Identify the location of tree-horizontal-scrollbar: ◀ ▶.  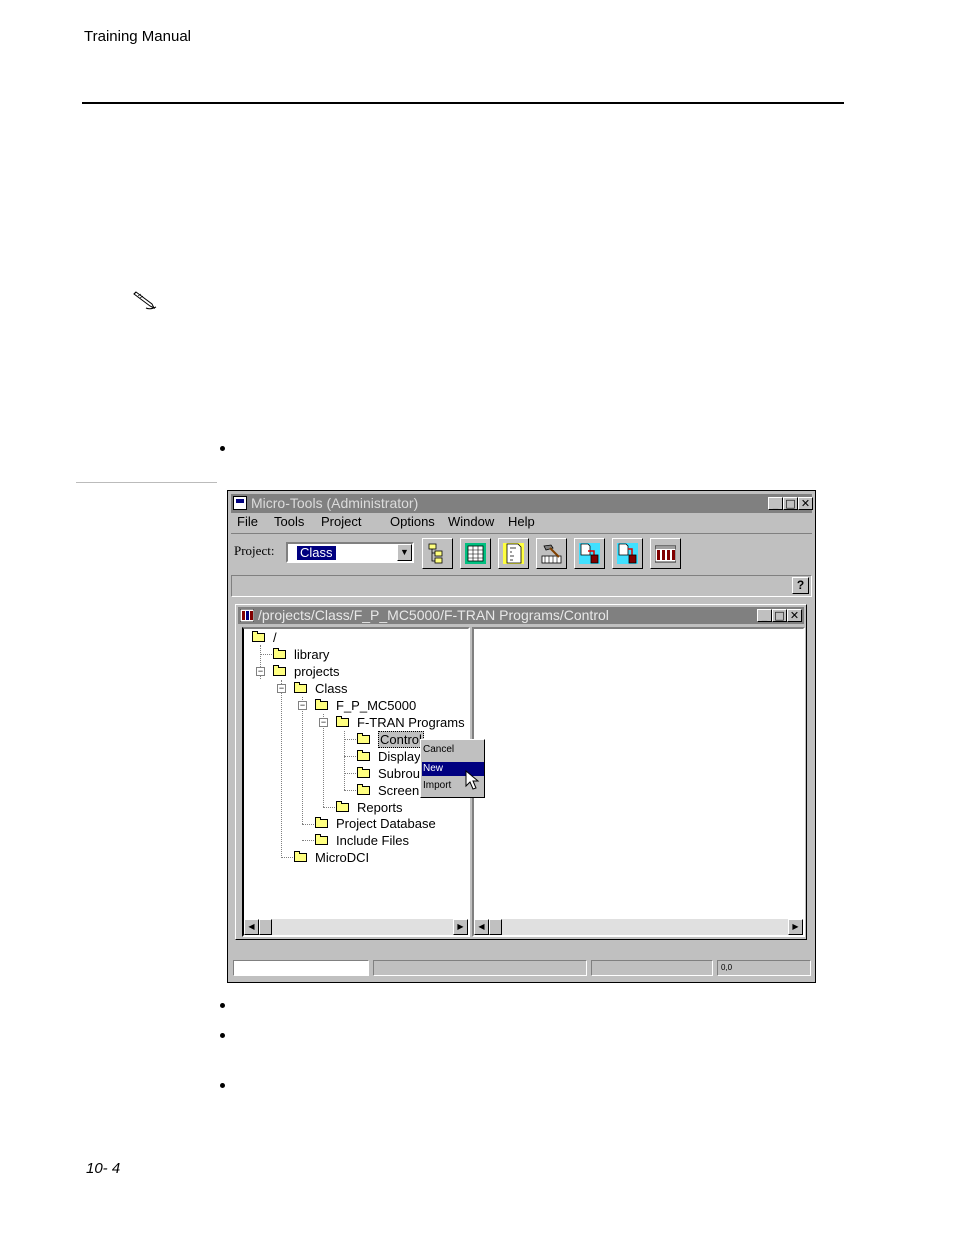
(356, 927).